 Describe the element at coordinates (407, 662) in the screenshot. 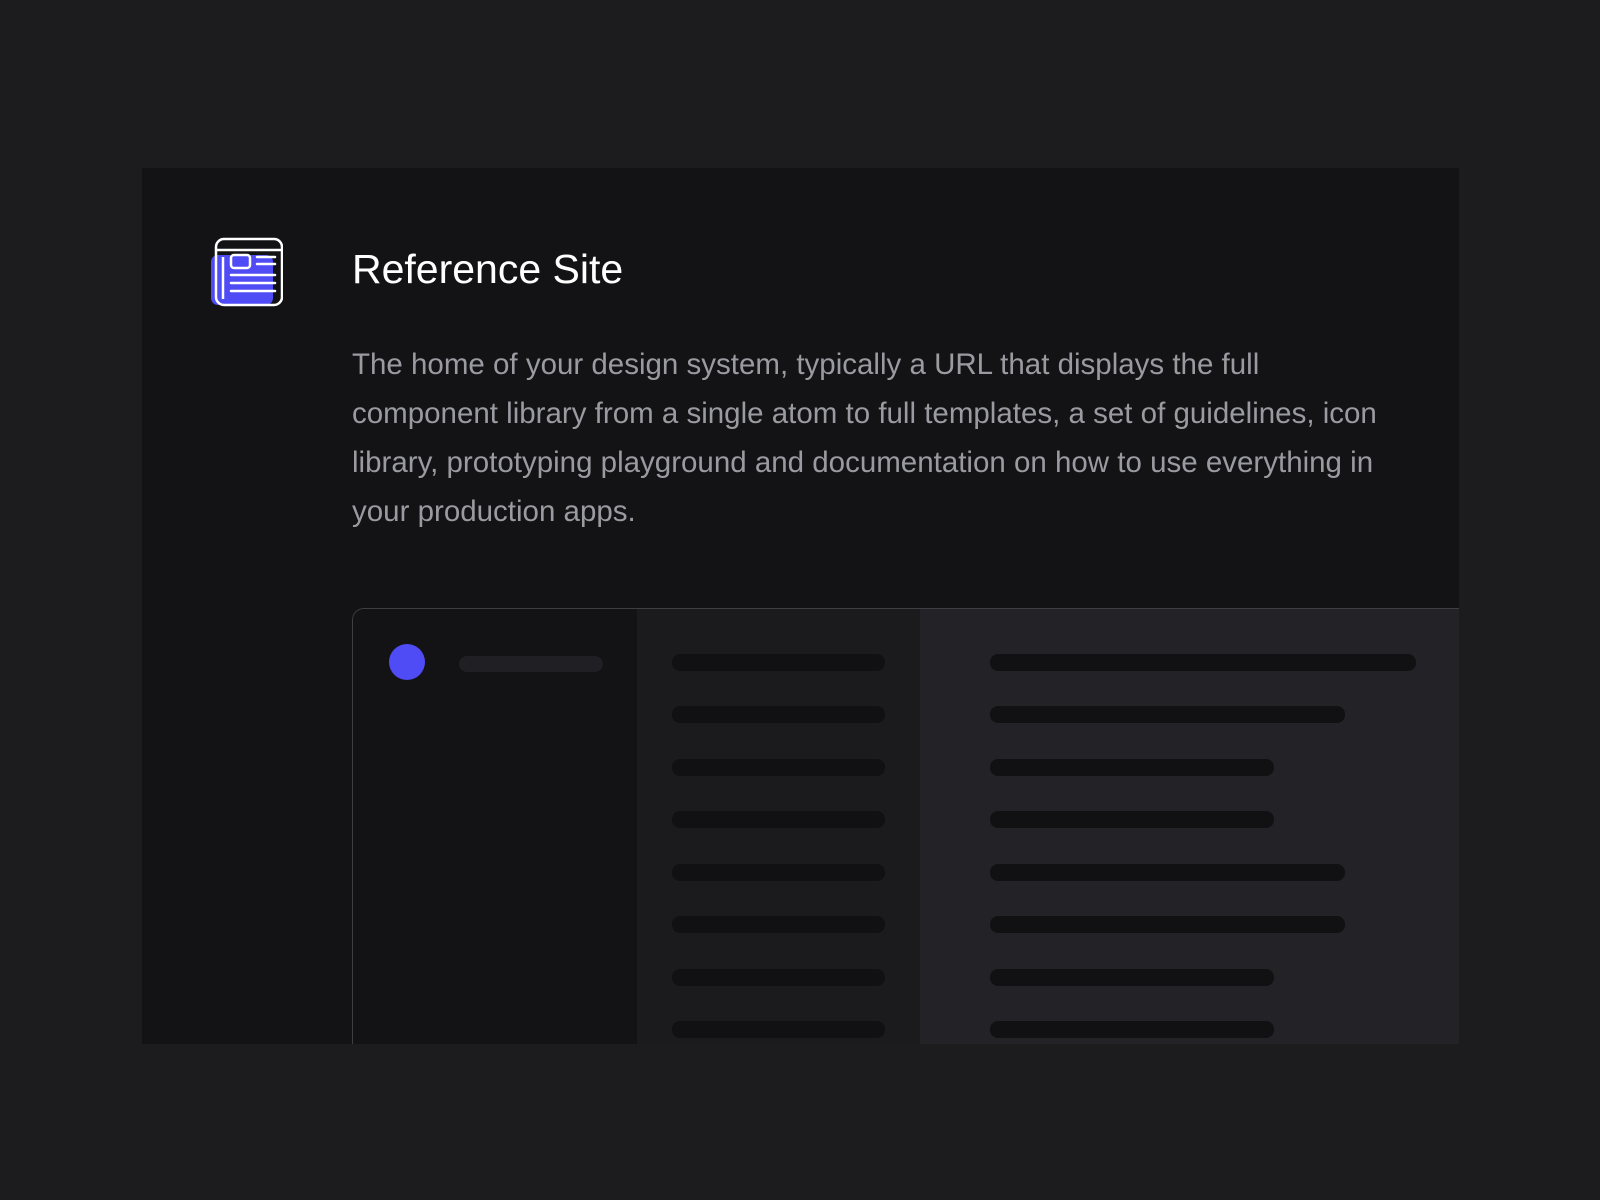

I see `preview-avatar` at that location.